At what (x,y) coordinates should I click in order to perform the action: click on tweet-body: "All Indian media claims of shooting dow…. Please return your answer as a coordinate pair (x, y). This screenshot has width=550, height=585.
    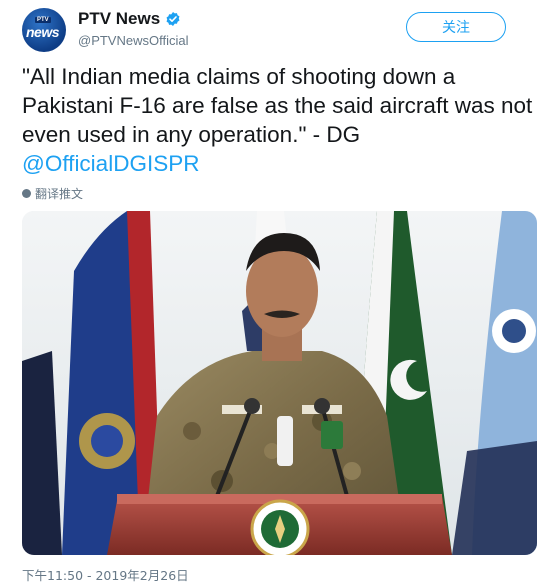
    Looking at the image, I should click on (277, 105).